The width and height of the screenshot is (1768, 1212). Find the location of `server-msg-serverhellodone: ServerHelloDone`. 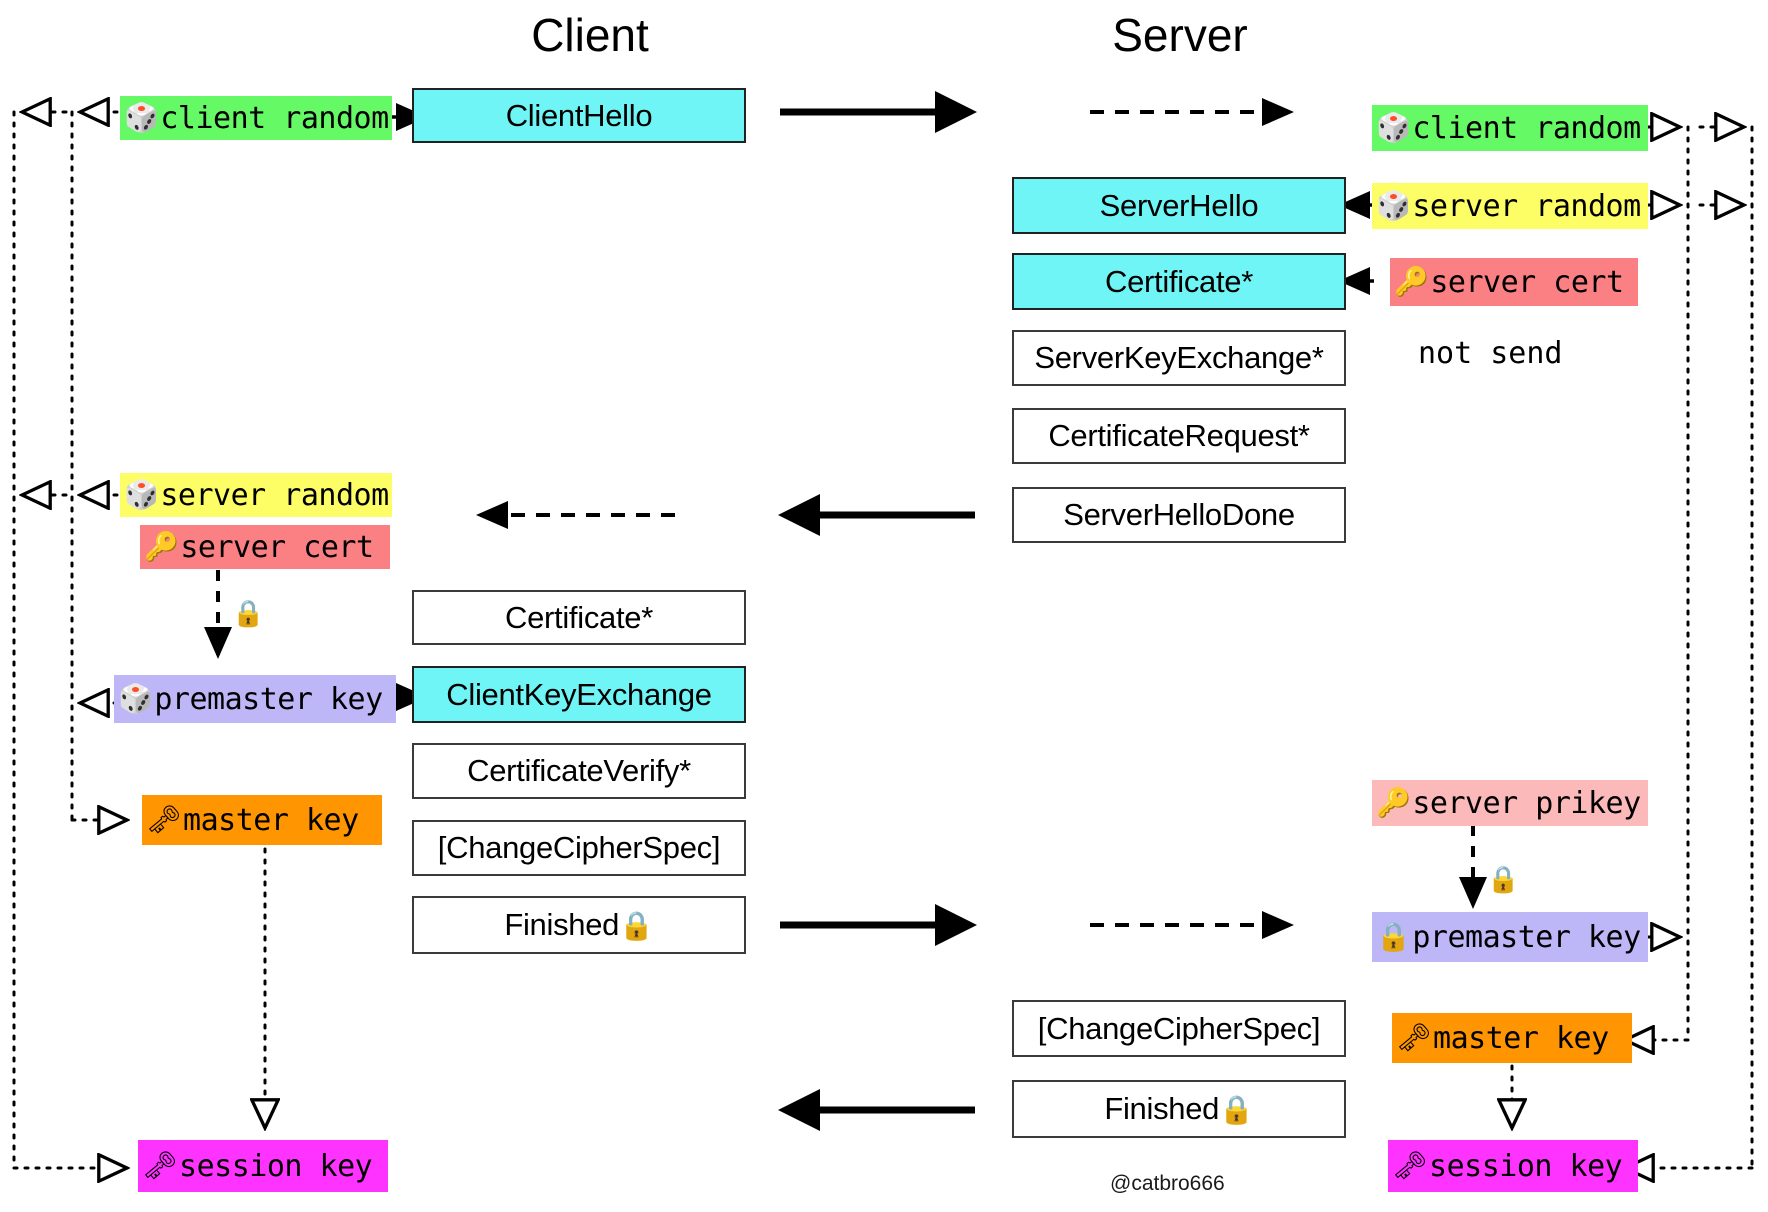

server-msg-serverhellodone: ServerHelloDone is located at coordinates (1179, 515).